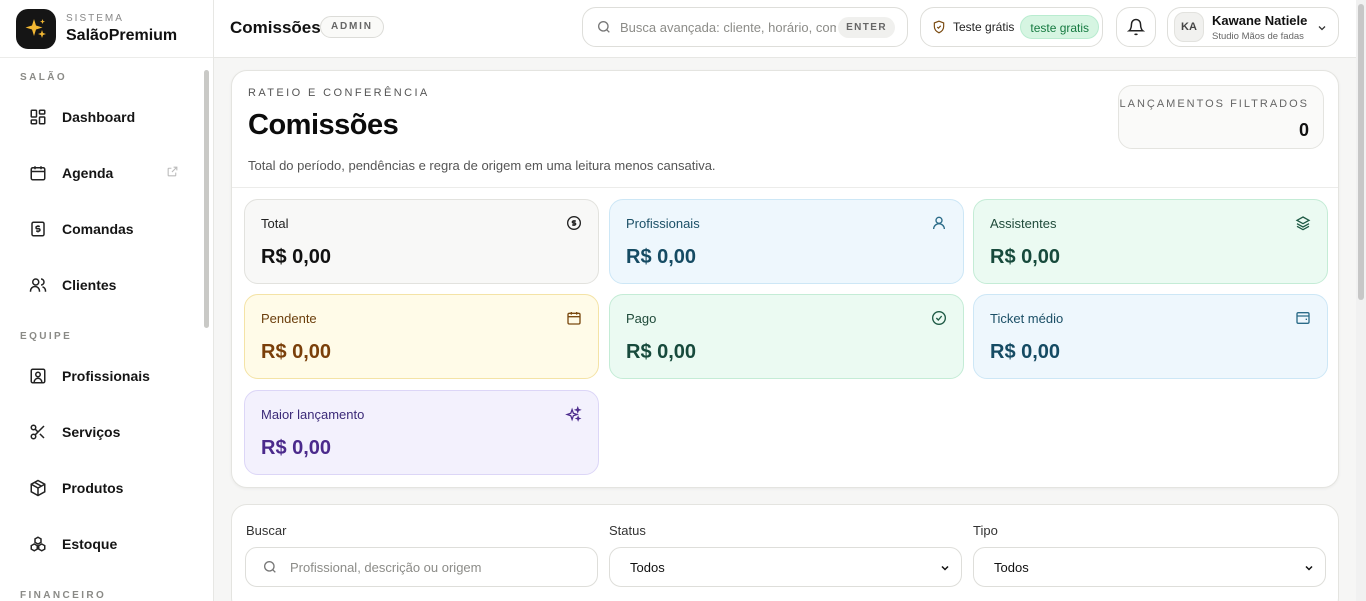  What do you see at coordinates (90, 544) in the screenshot?
I see `sidebar-item-label: Estoque` at bounding box center [90, 544].